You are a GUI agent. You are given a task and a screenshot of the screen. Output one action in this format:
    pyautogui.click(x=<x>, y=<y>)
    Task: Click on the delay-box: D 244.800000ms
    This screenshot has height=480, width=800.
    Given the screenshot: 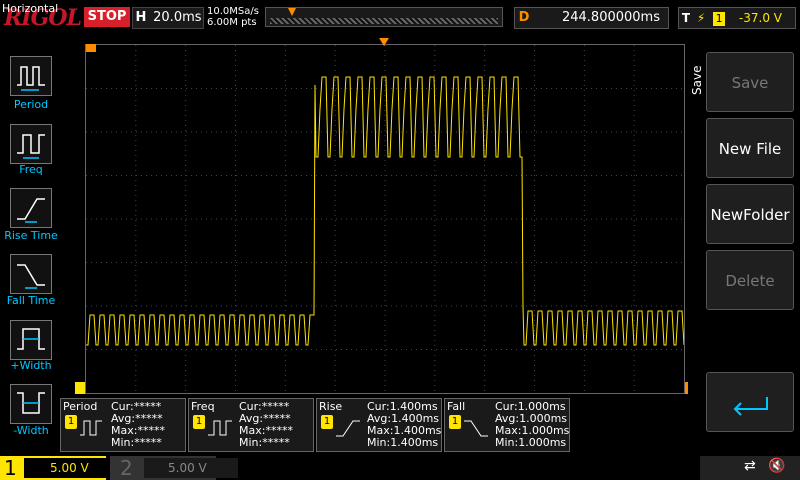 What is the action you would take?
    pyautogui.click(x=591, y=18)
    